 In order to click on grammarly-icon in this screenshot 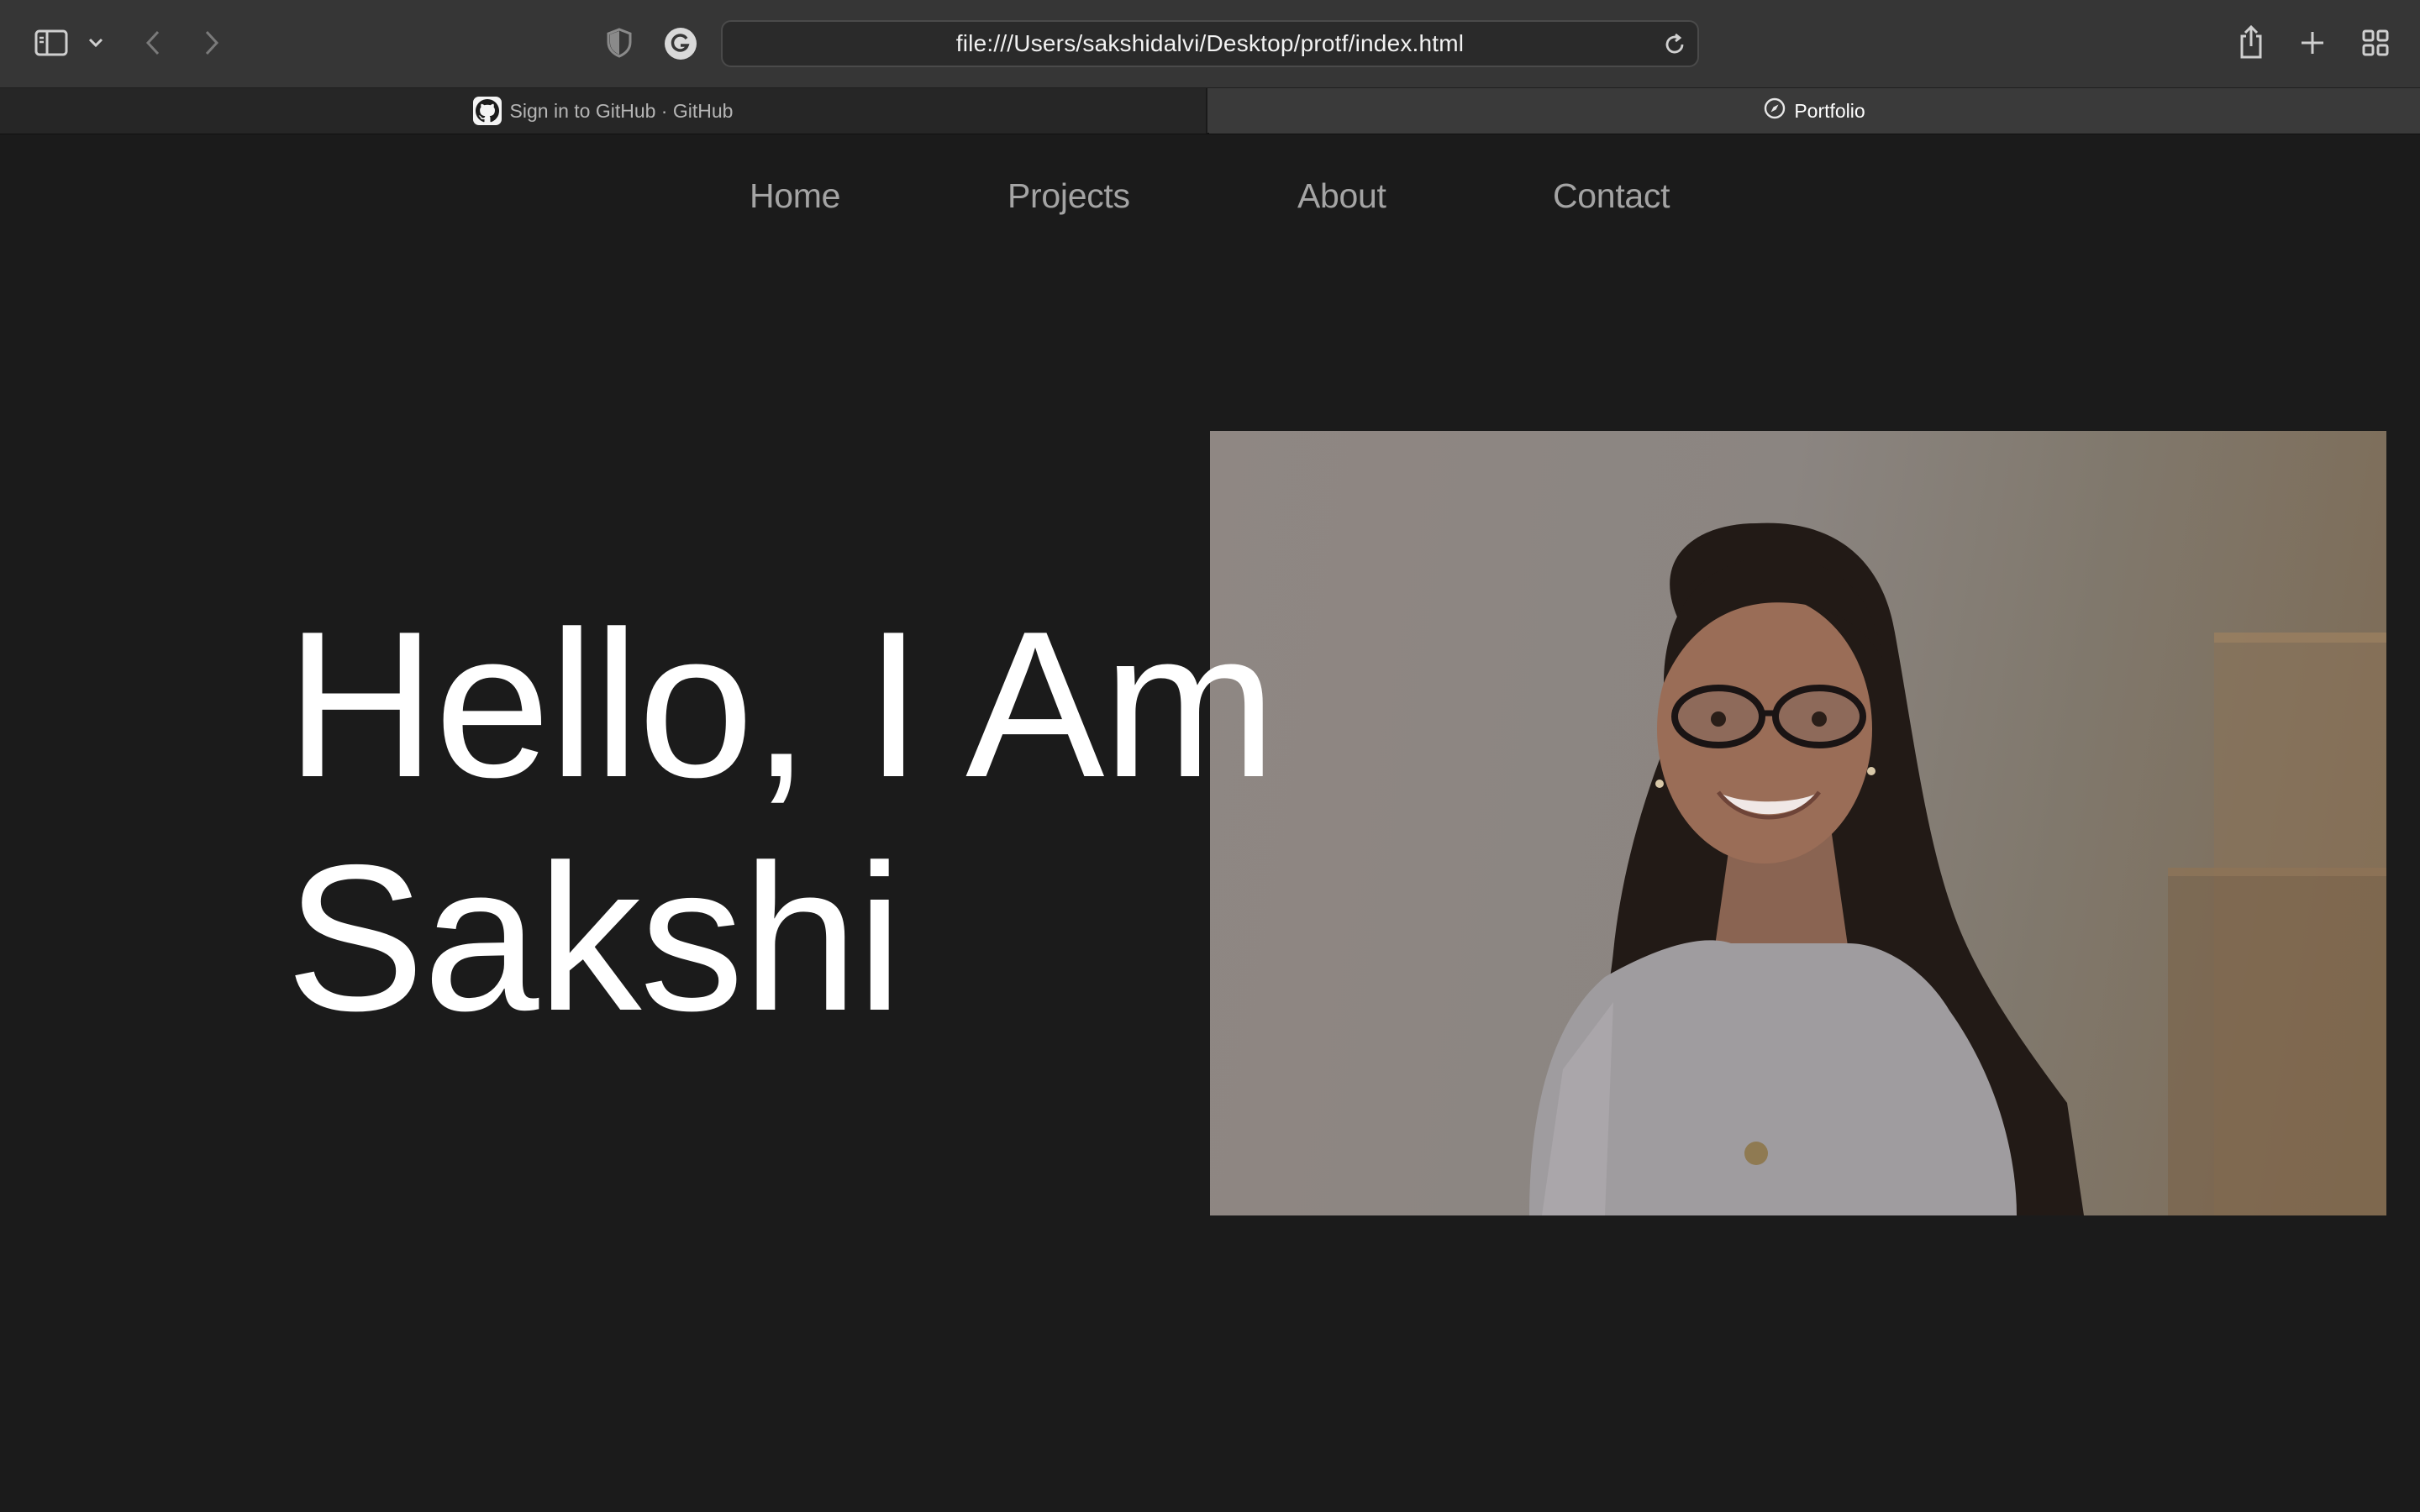, I will do `click(680, 43)`.